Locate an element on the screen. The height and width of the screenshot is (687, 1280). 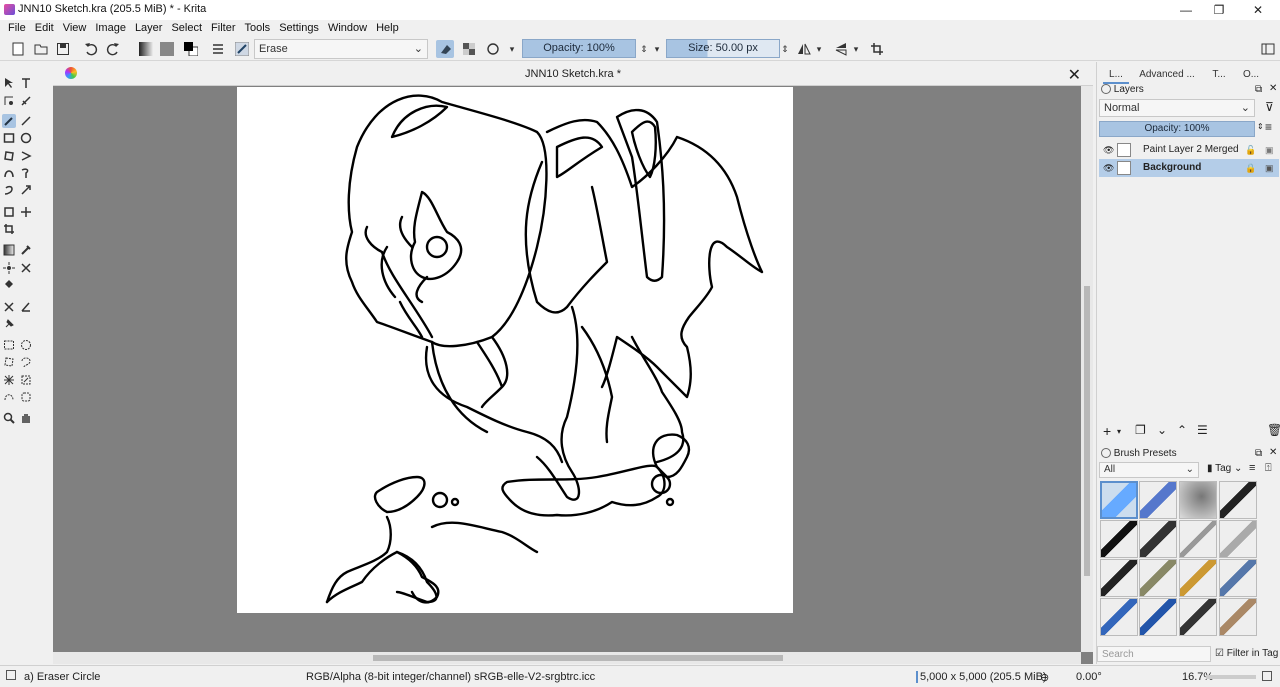
menu-image: Image is located at coordinates (110, 28).